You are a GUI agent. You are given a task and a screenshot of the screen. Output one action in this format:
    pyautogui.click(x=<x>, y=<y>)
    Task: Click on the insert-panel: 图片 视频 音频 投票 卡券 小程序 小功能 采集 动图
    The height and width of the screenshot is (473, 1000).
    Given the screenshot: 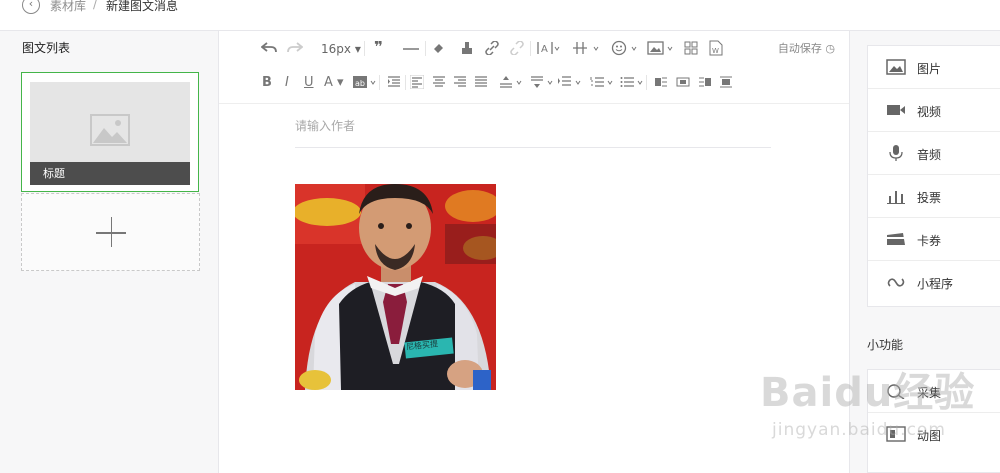 What is the action you would take?
    pyautogui.click(x=924, y=252)
    